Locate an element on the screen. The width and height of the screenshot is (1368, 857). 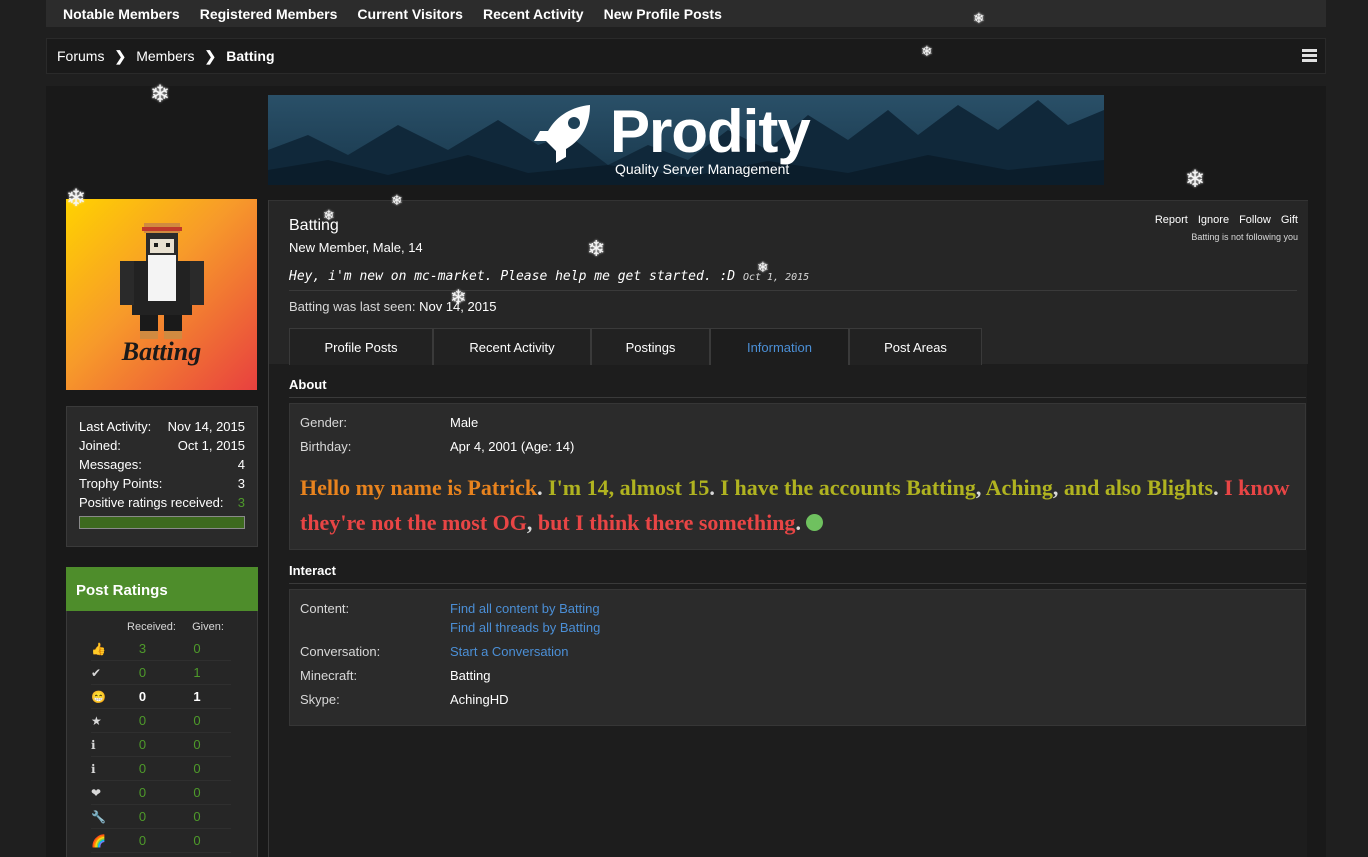
about-heading: About is located at coordinates (308, 384).